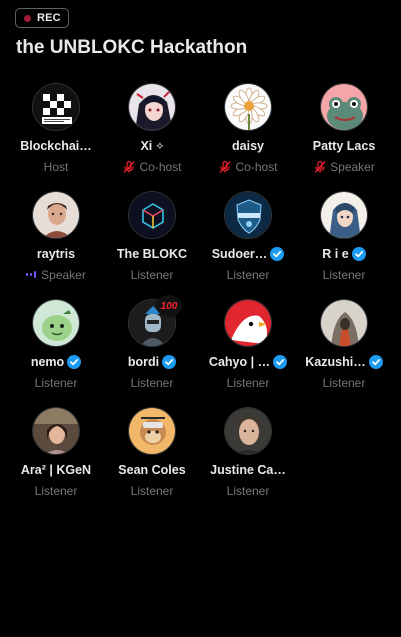 The image size is (401, 637). Describe the element at coordinates (152, 137) in the screenshot. I see `participant: Xi ⟡ Co-host` at that location.